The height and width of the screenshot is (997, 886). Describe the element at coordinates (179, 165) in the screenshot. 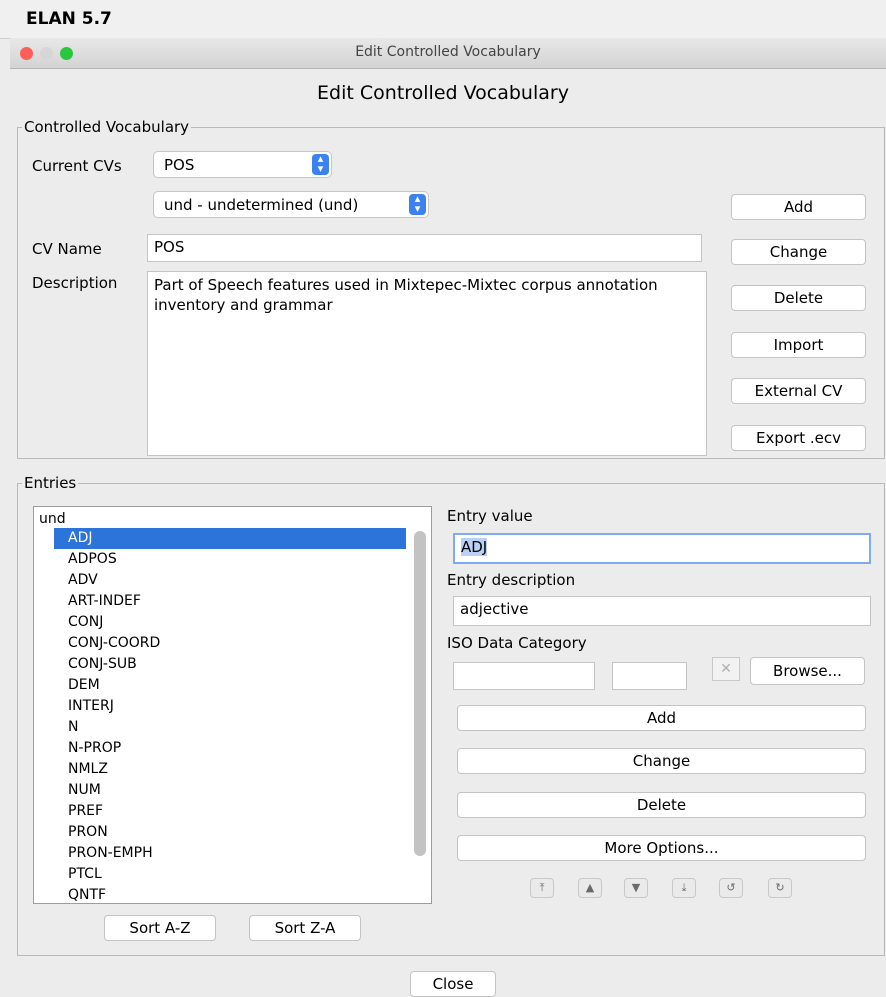

I see `current-cv-value: POS` at that location.